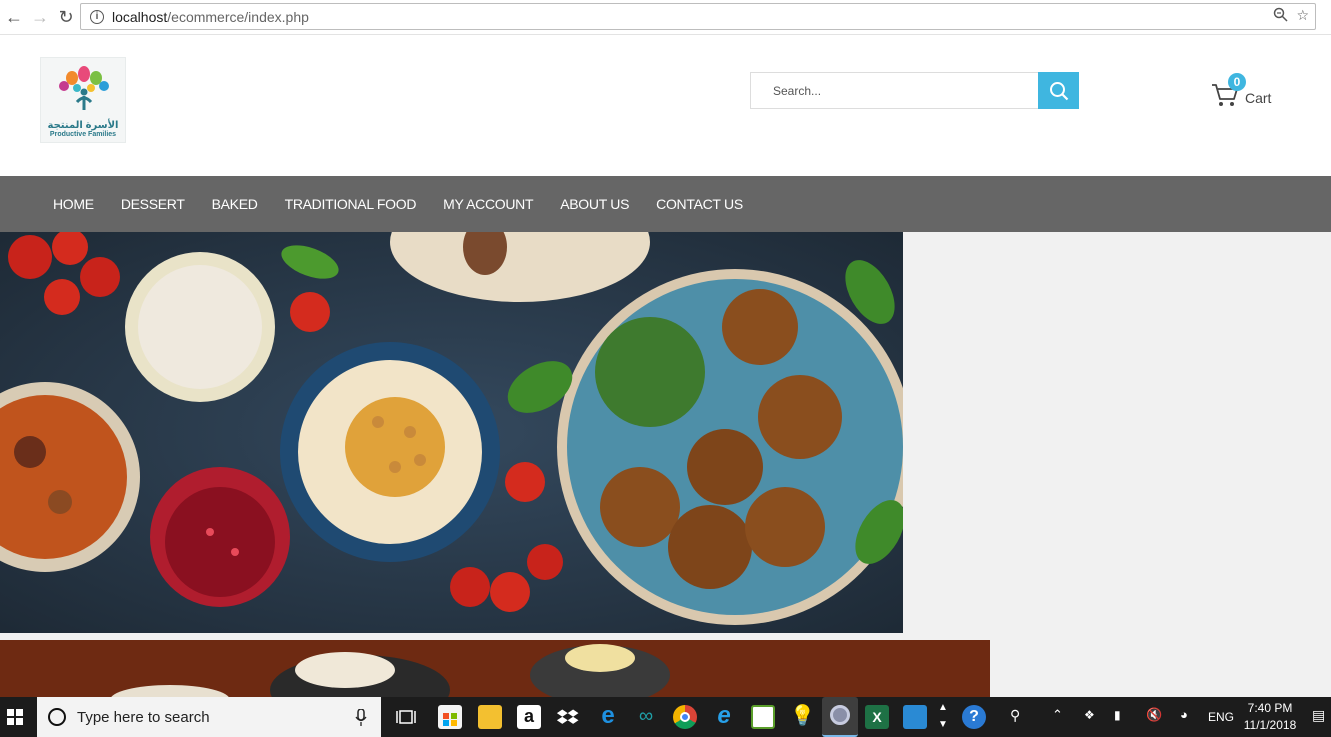  Describe the element at coordinates (1237, 82) in the screenshot. I see `cart-count-badge: 0` at that location.